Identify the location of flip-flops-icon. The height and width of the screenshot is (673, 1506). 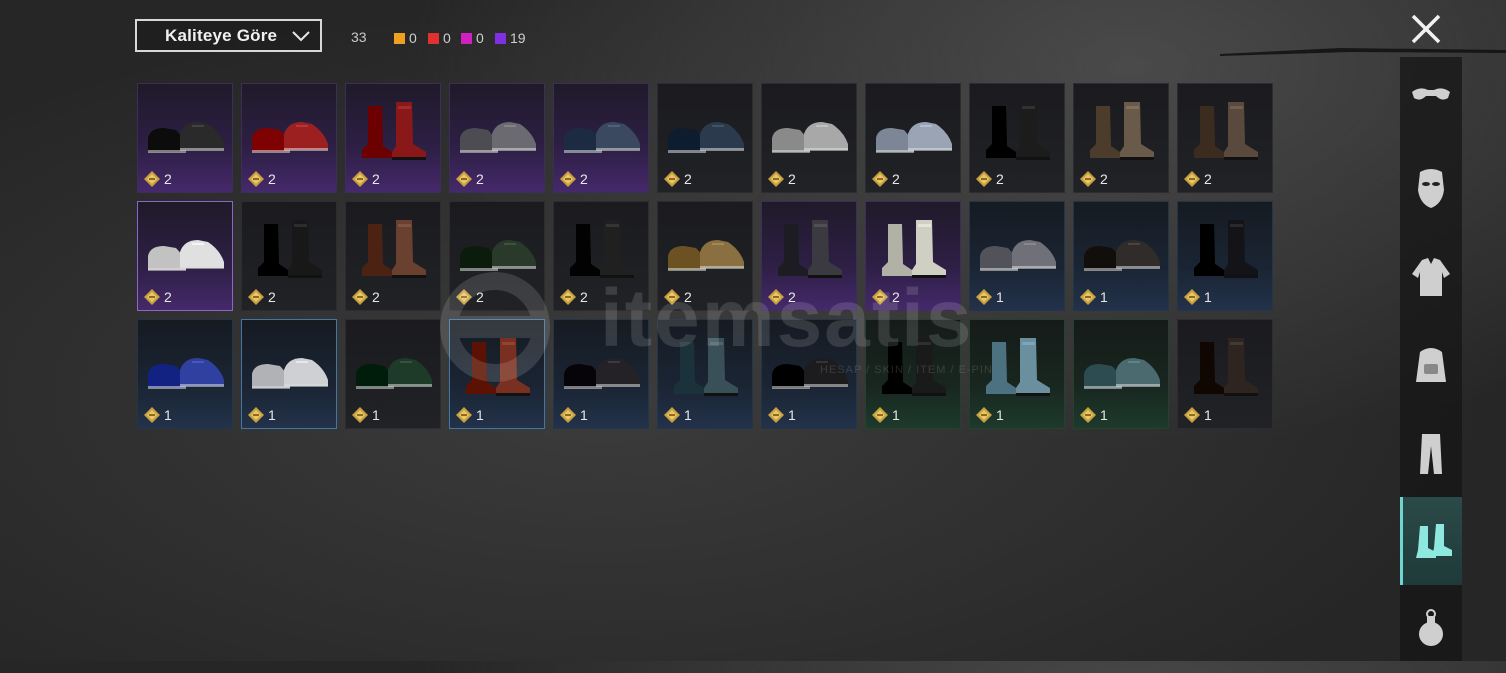
(706, 137).